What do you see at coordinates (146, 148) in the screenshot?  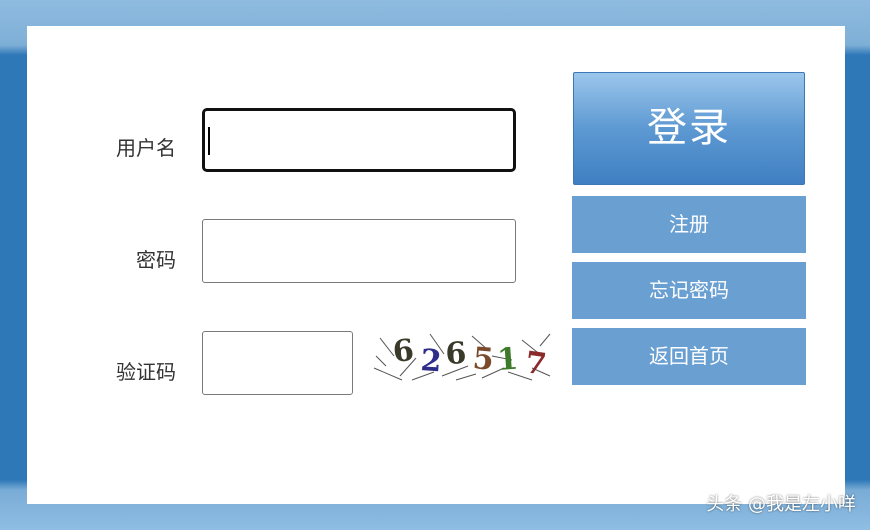 I see `username-label: 用户名` at bounding box center [146, 148].